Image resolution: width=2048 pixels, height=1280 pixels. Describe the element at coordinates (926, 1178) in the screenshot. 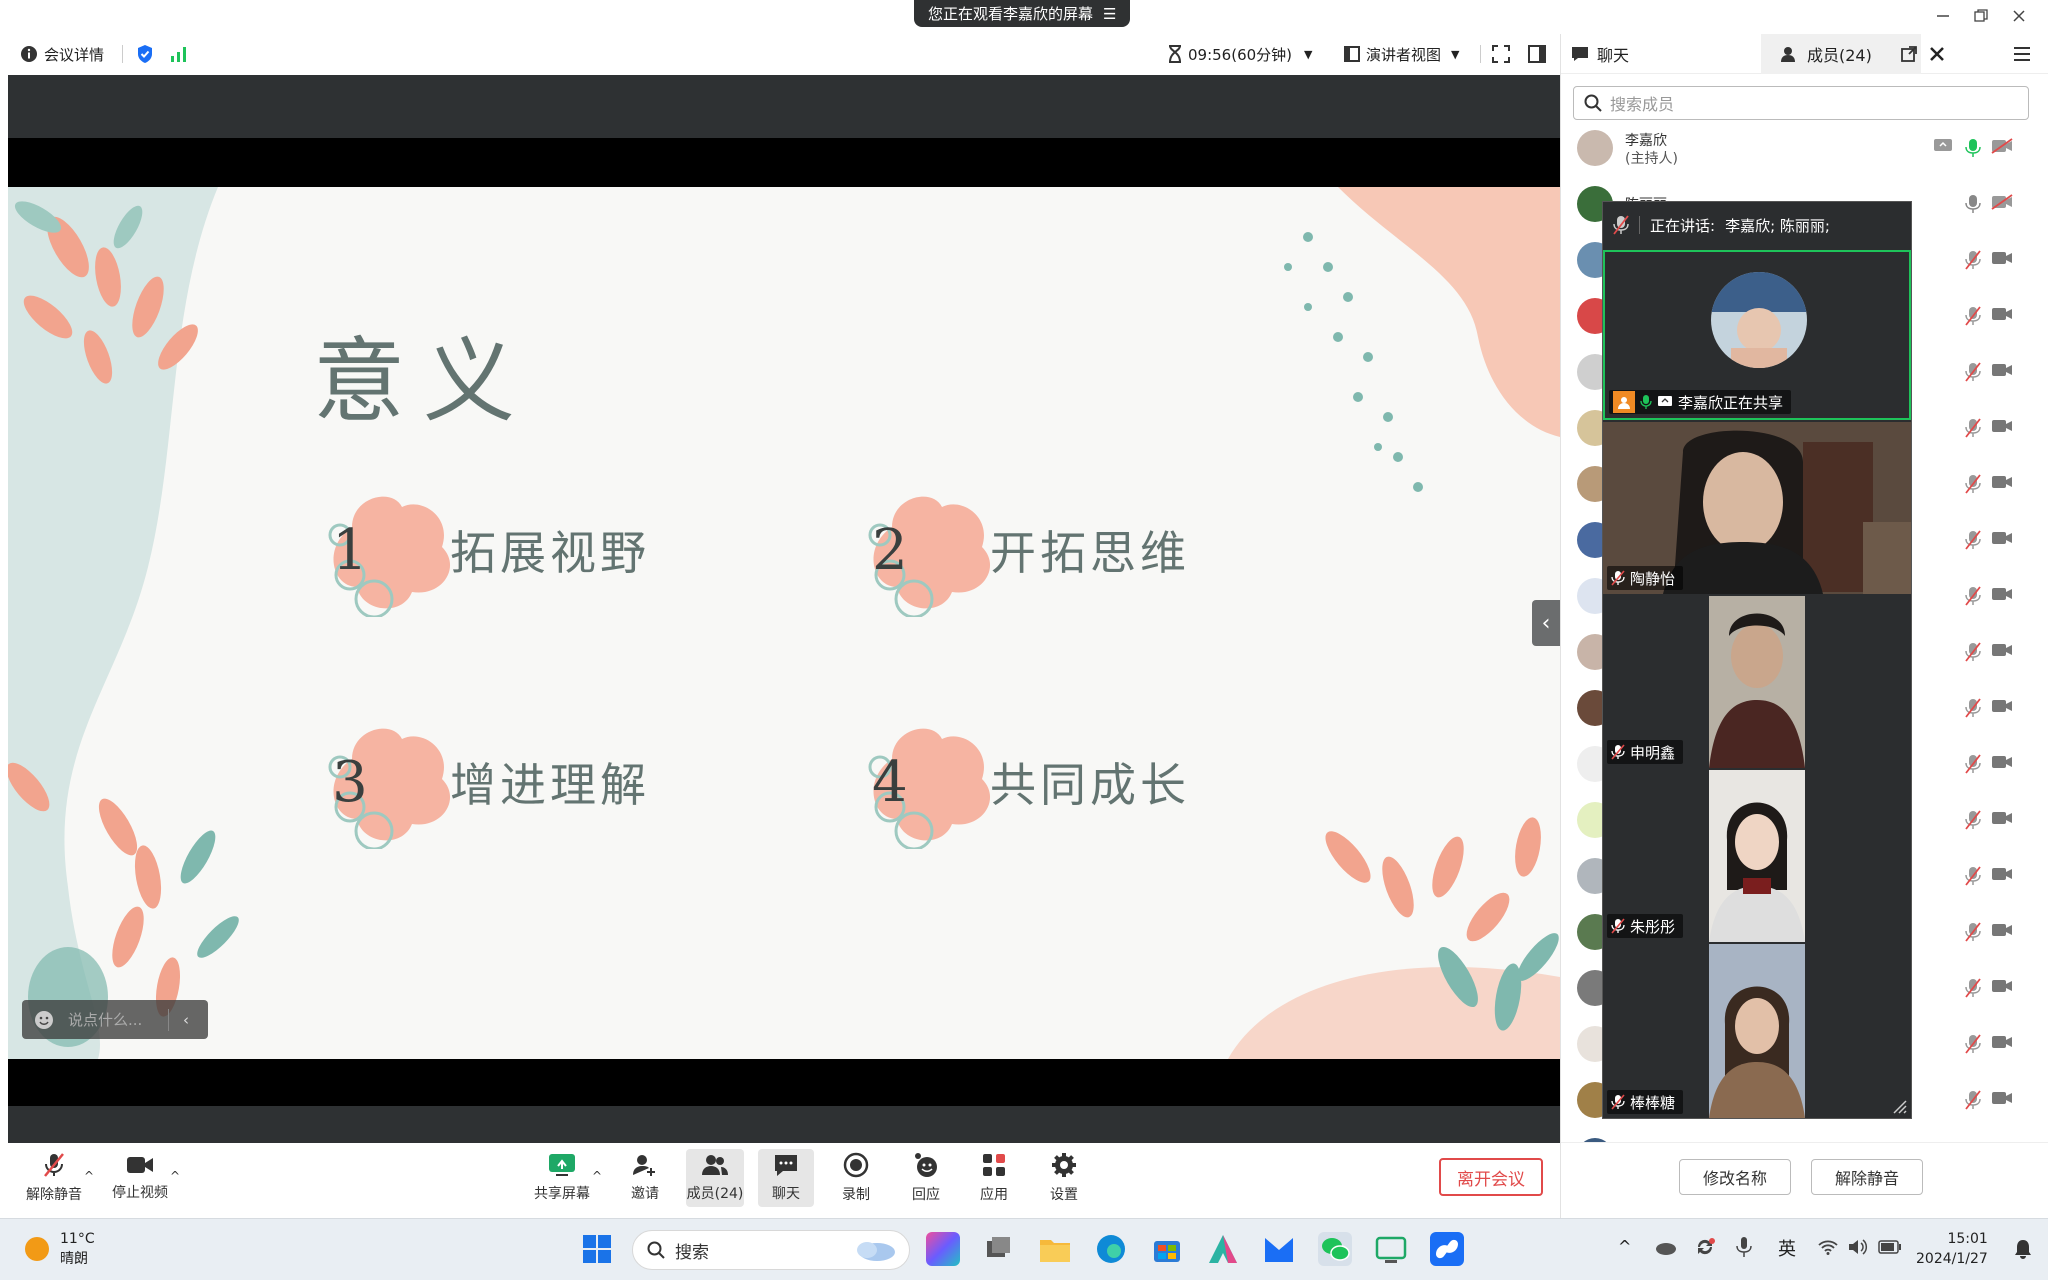

I see `reactions-button: 回应` at that location.